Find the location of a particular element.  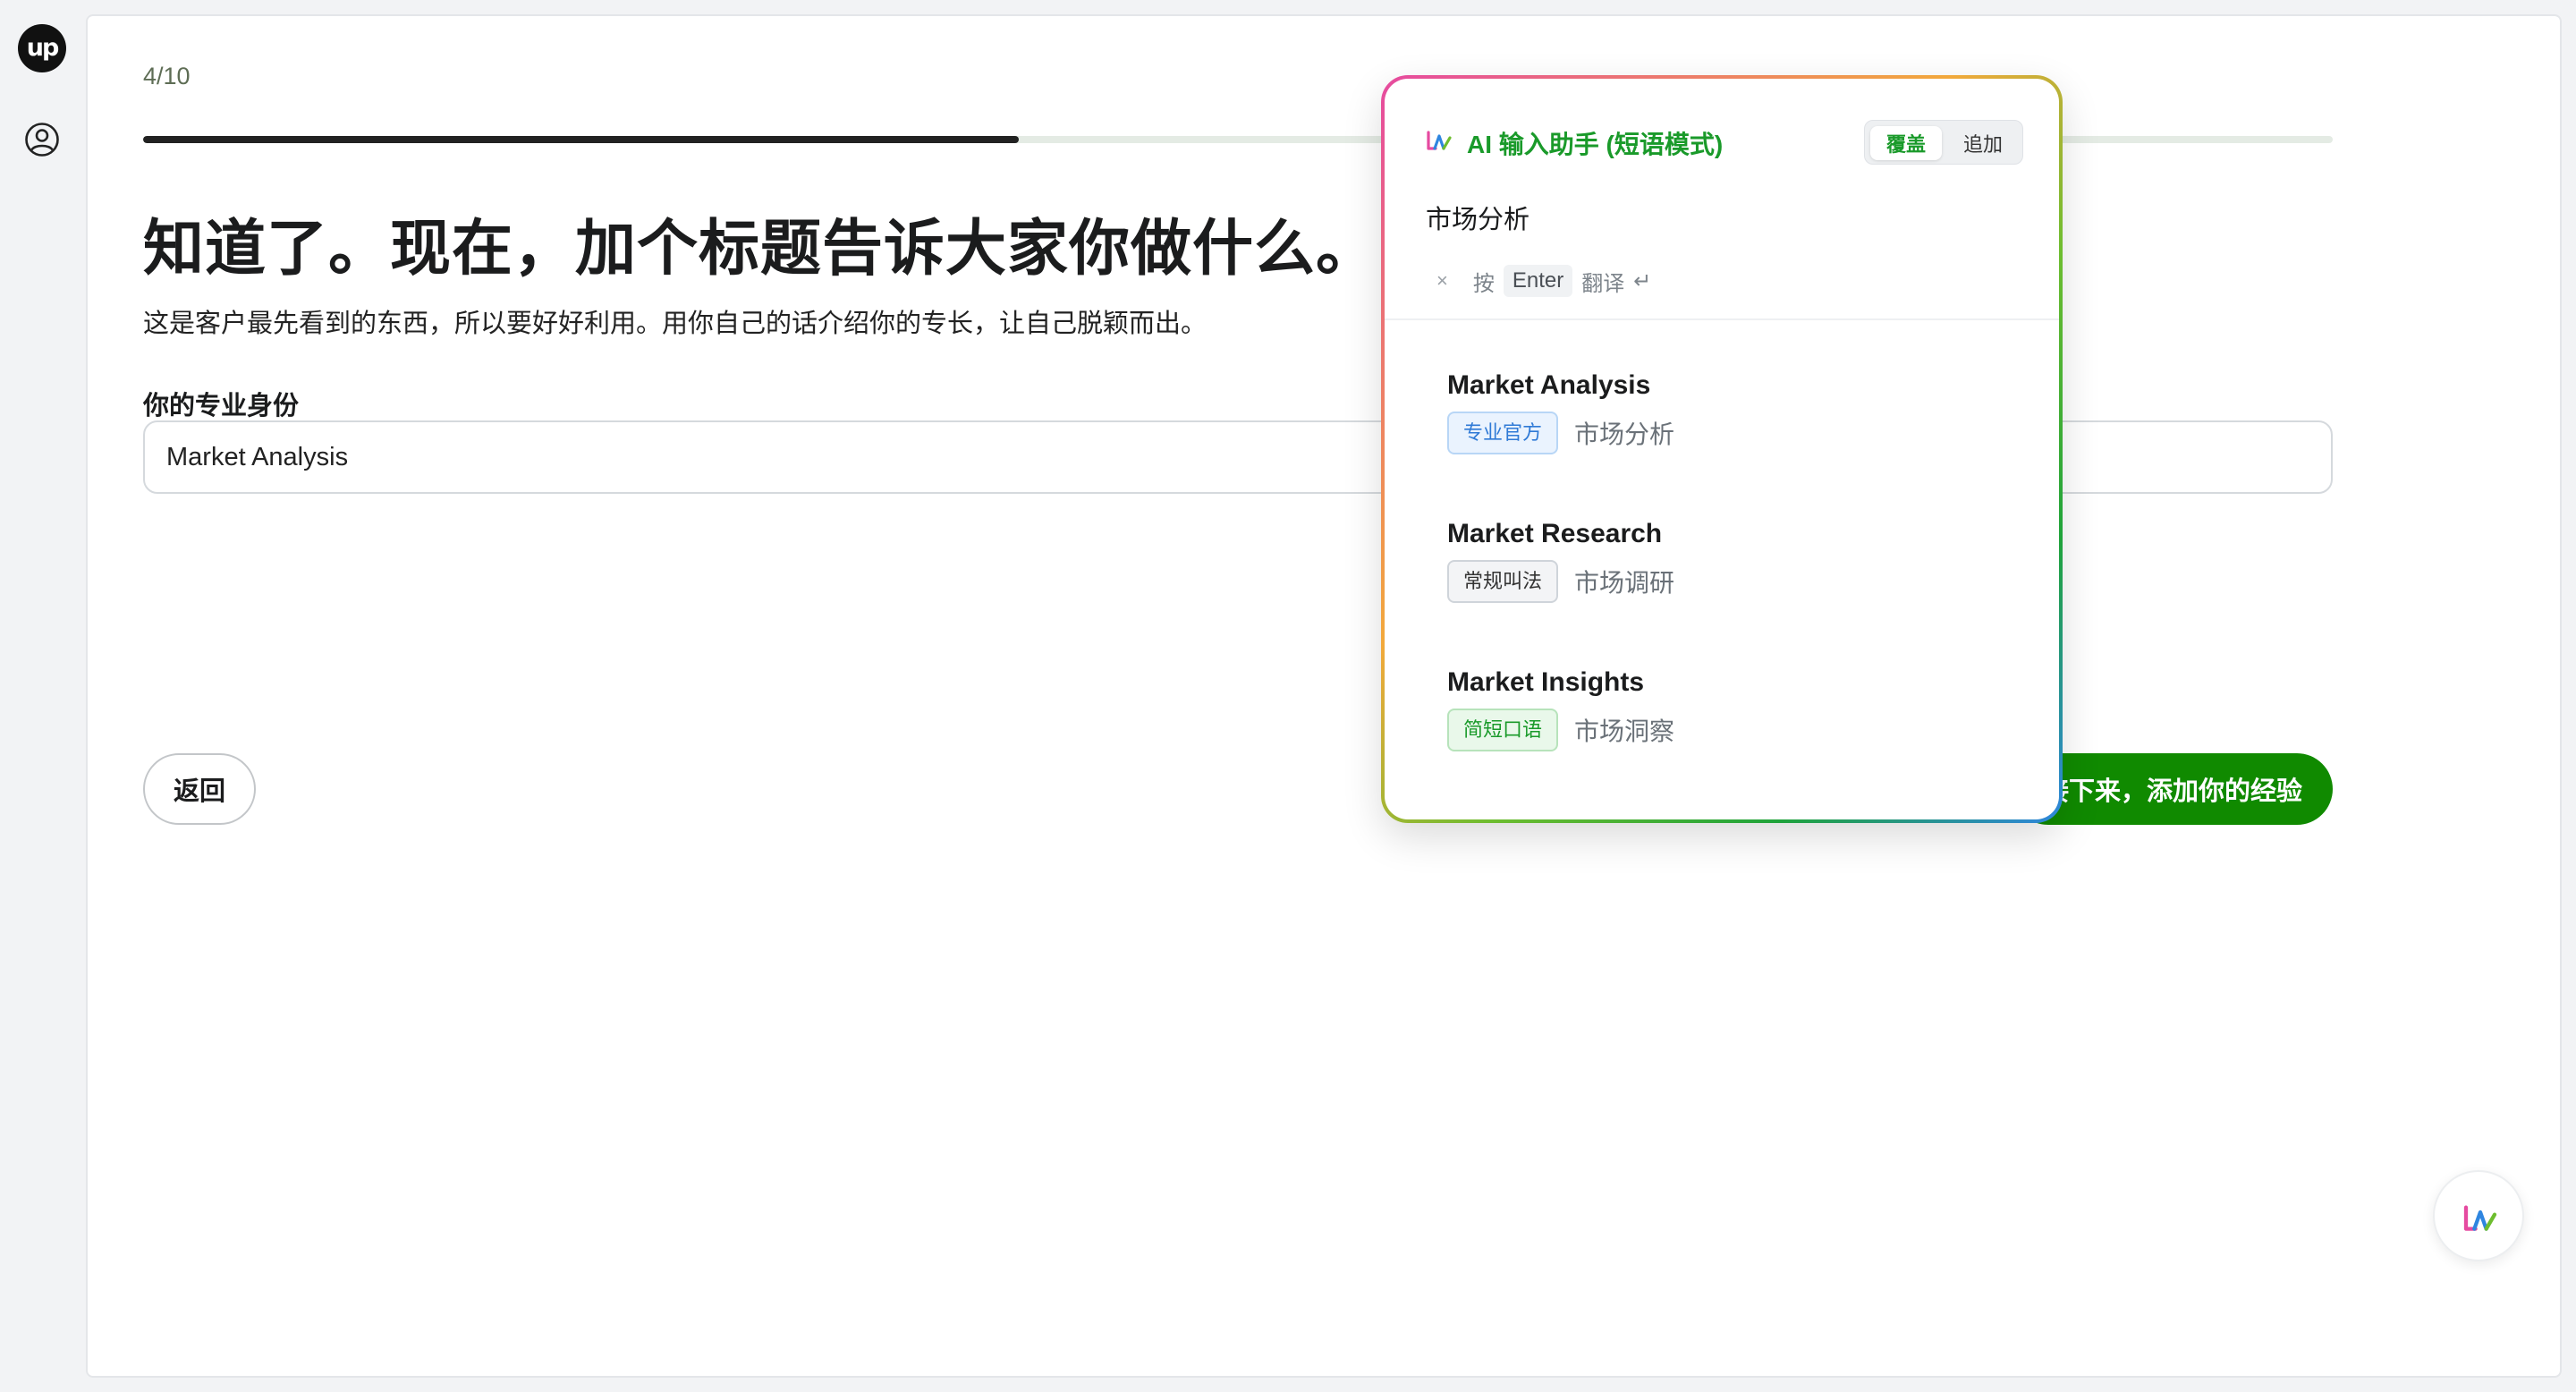

suggestion-item: Market Research 常规叫法 市场调研 is located at coordinates (1560, 561).